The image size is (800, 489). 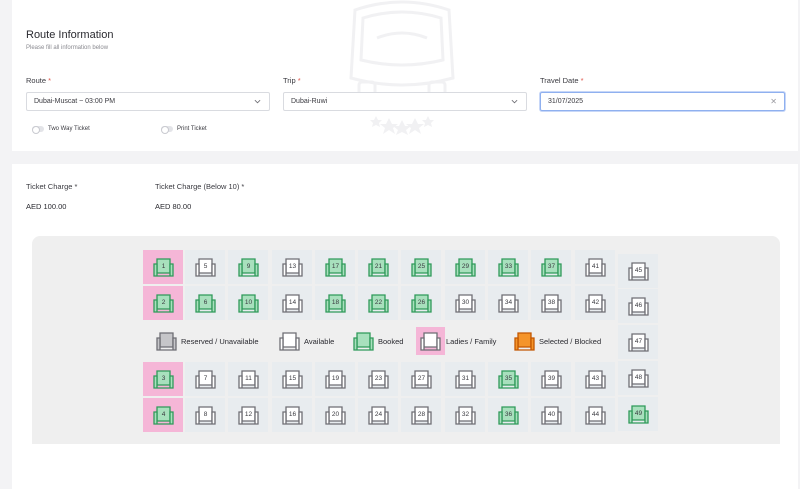 I want to click on seat-33: 33, so click(x=508, y=267).